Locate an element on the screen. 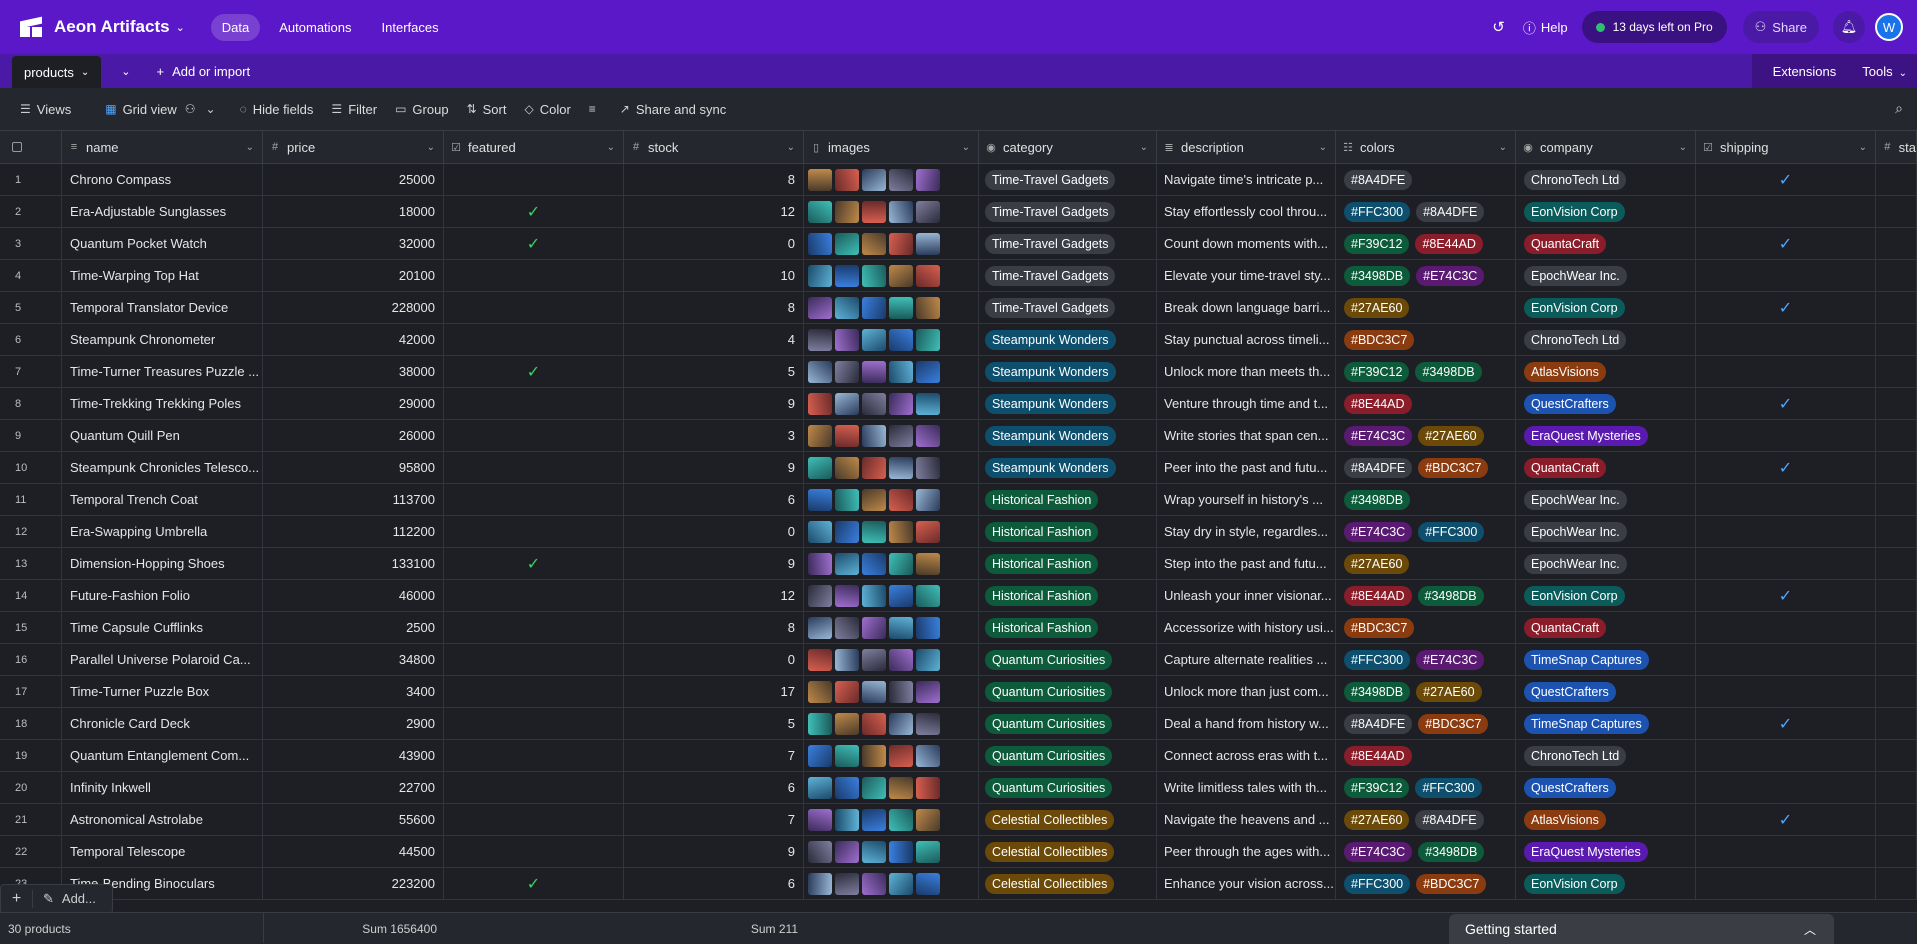 The height and width of the screenshot is (944, 1917). company-cell: EraQuest Mysteries is located at coordinates (1606, 435).